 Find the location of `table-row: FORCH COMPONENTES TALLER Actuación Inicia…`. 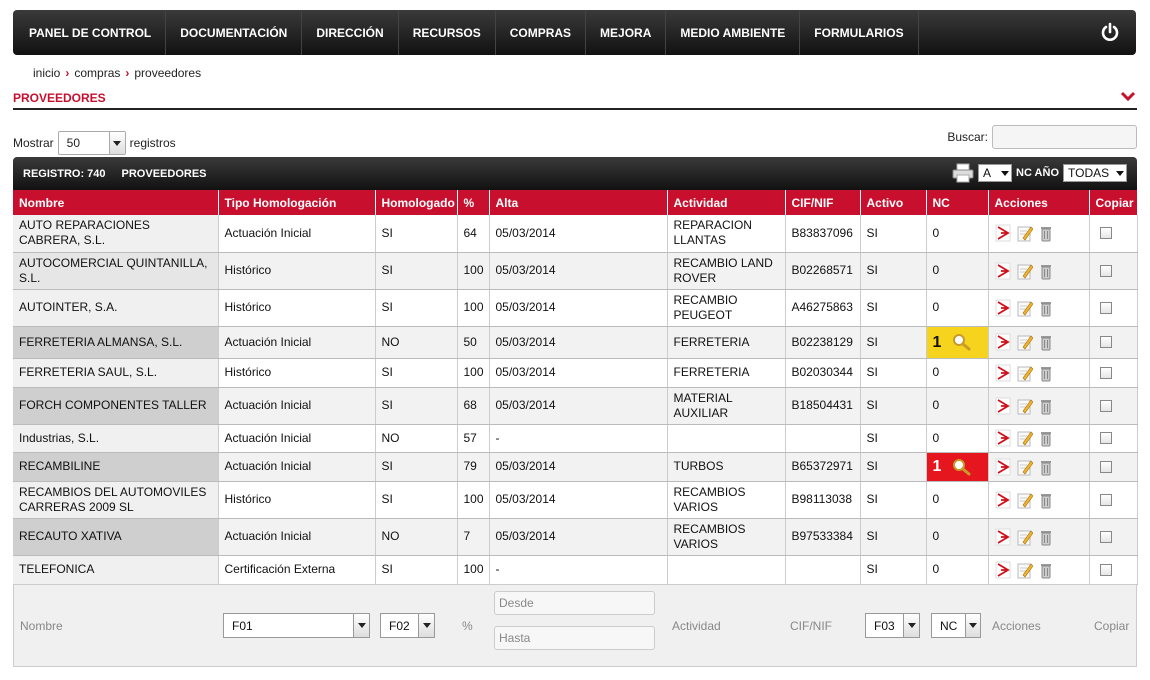

table-row: FORCH COMPONENTES TALLER Actuación Inicia… is located at coordinates (575, 406).